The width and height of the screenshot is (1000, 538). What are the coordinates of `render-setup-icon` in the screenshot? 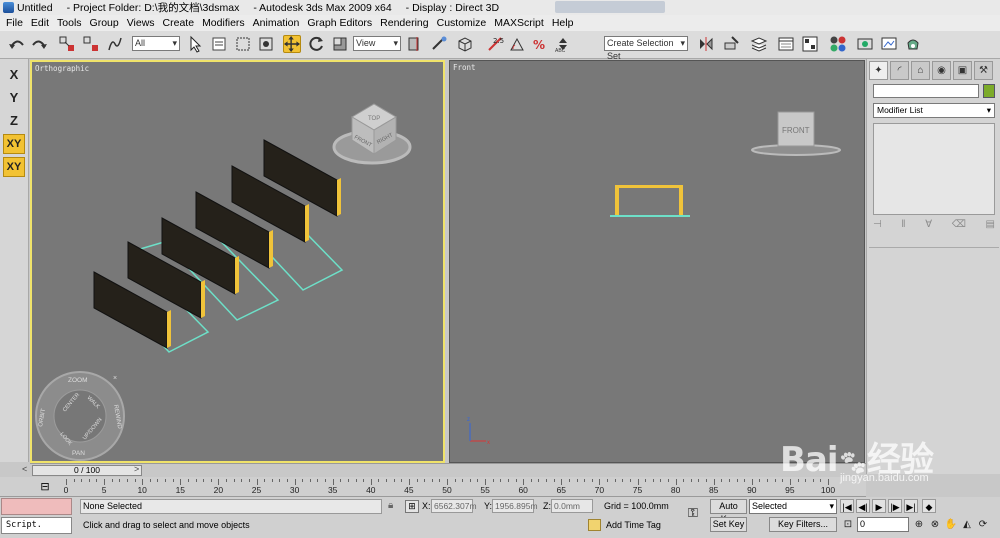 It's located at (865, 44).